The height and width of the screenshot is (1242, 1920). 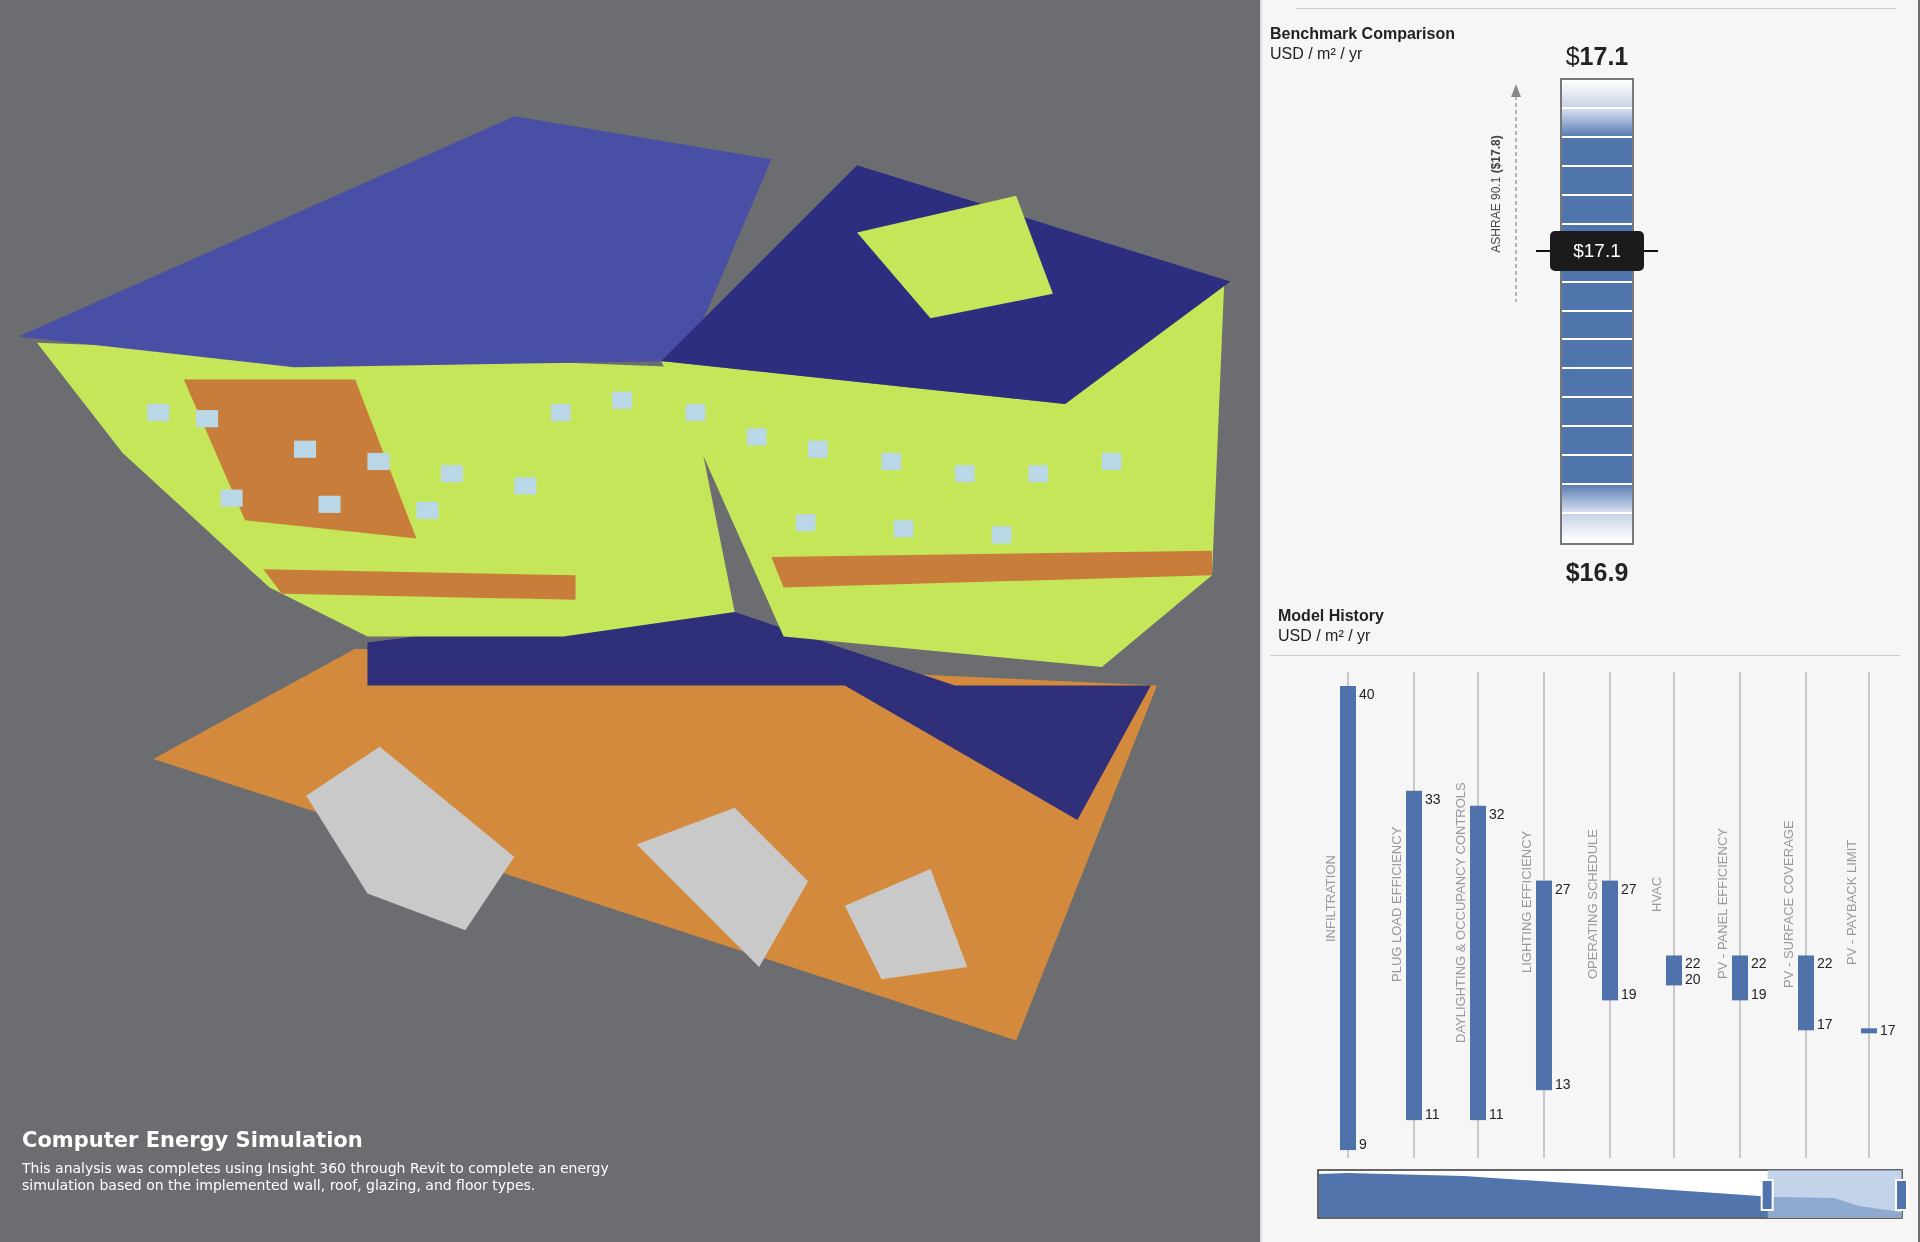 What do you see at coordinates (1597, 56) in the screenshot?
I see `max-value: $17.1` at bounding box center [1597, 56].